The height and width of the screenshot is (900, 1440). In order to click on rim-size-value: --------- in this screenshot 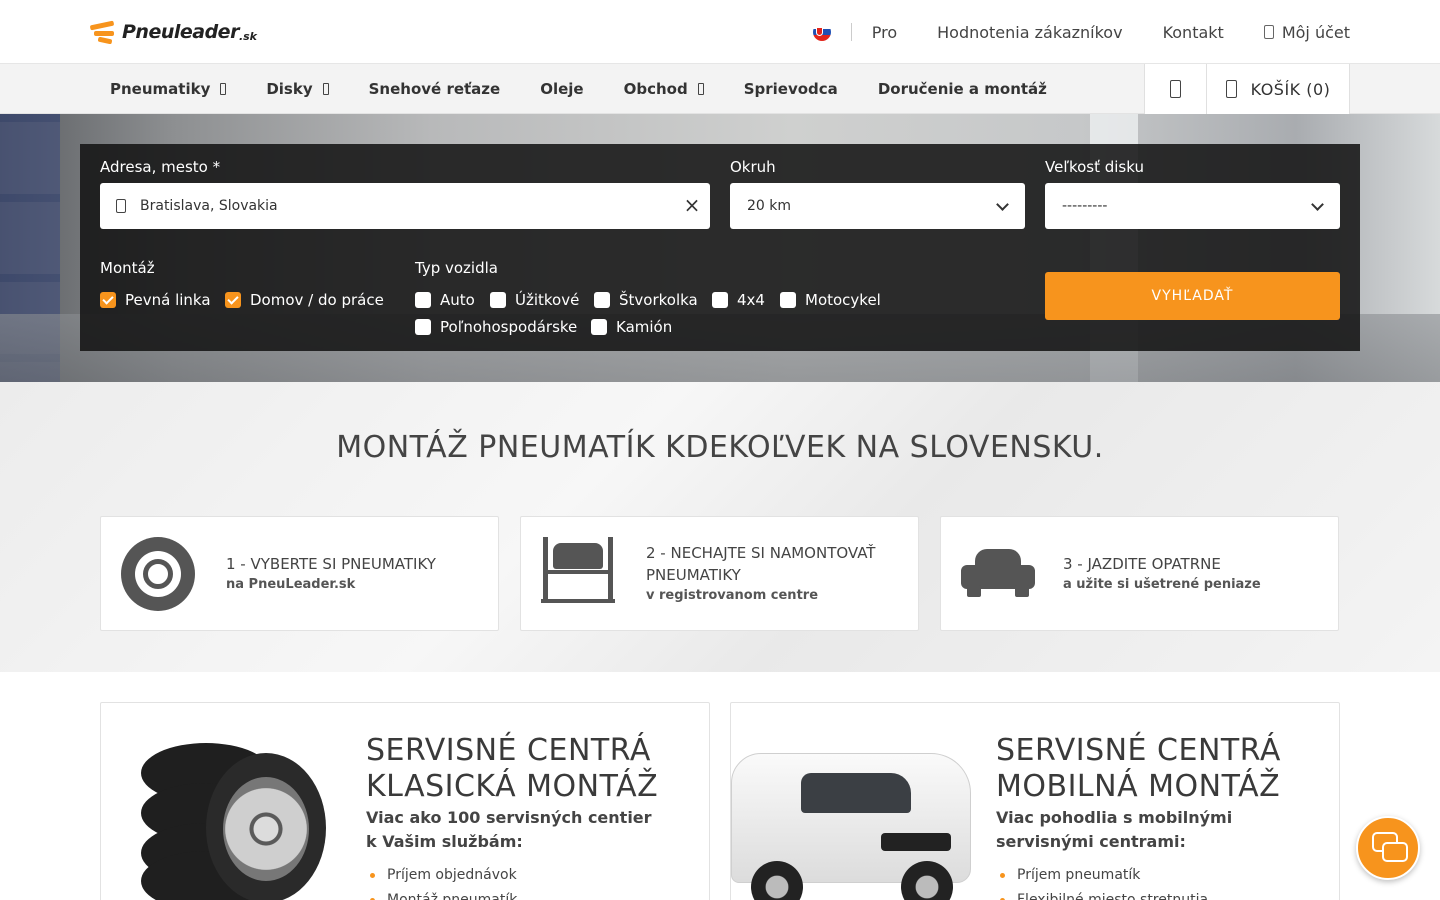, I will do `click(1085, 206)`.